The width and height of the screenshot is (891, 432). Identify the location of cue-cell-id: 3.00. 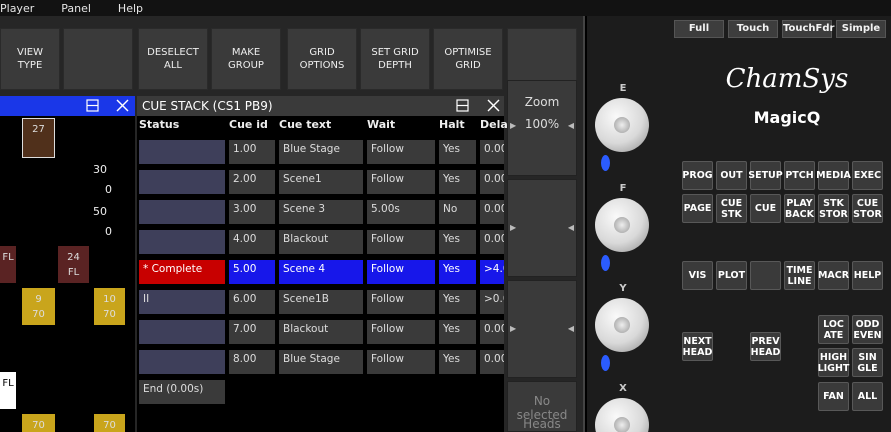
(252, 212).